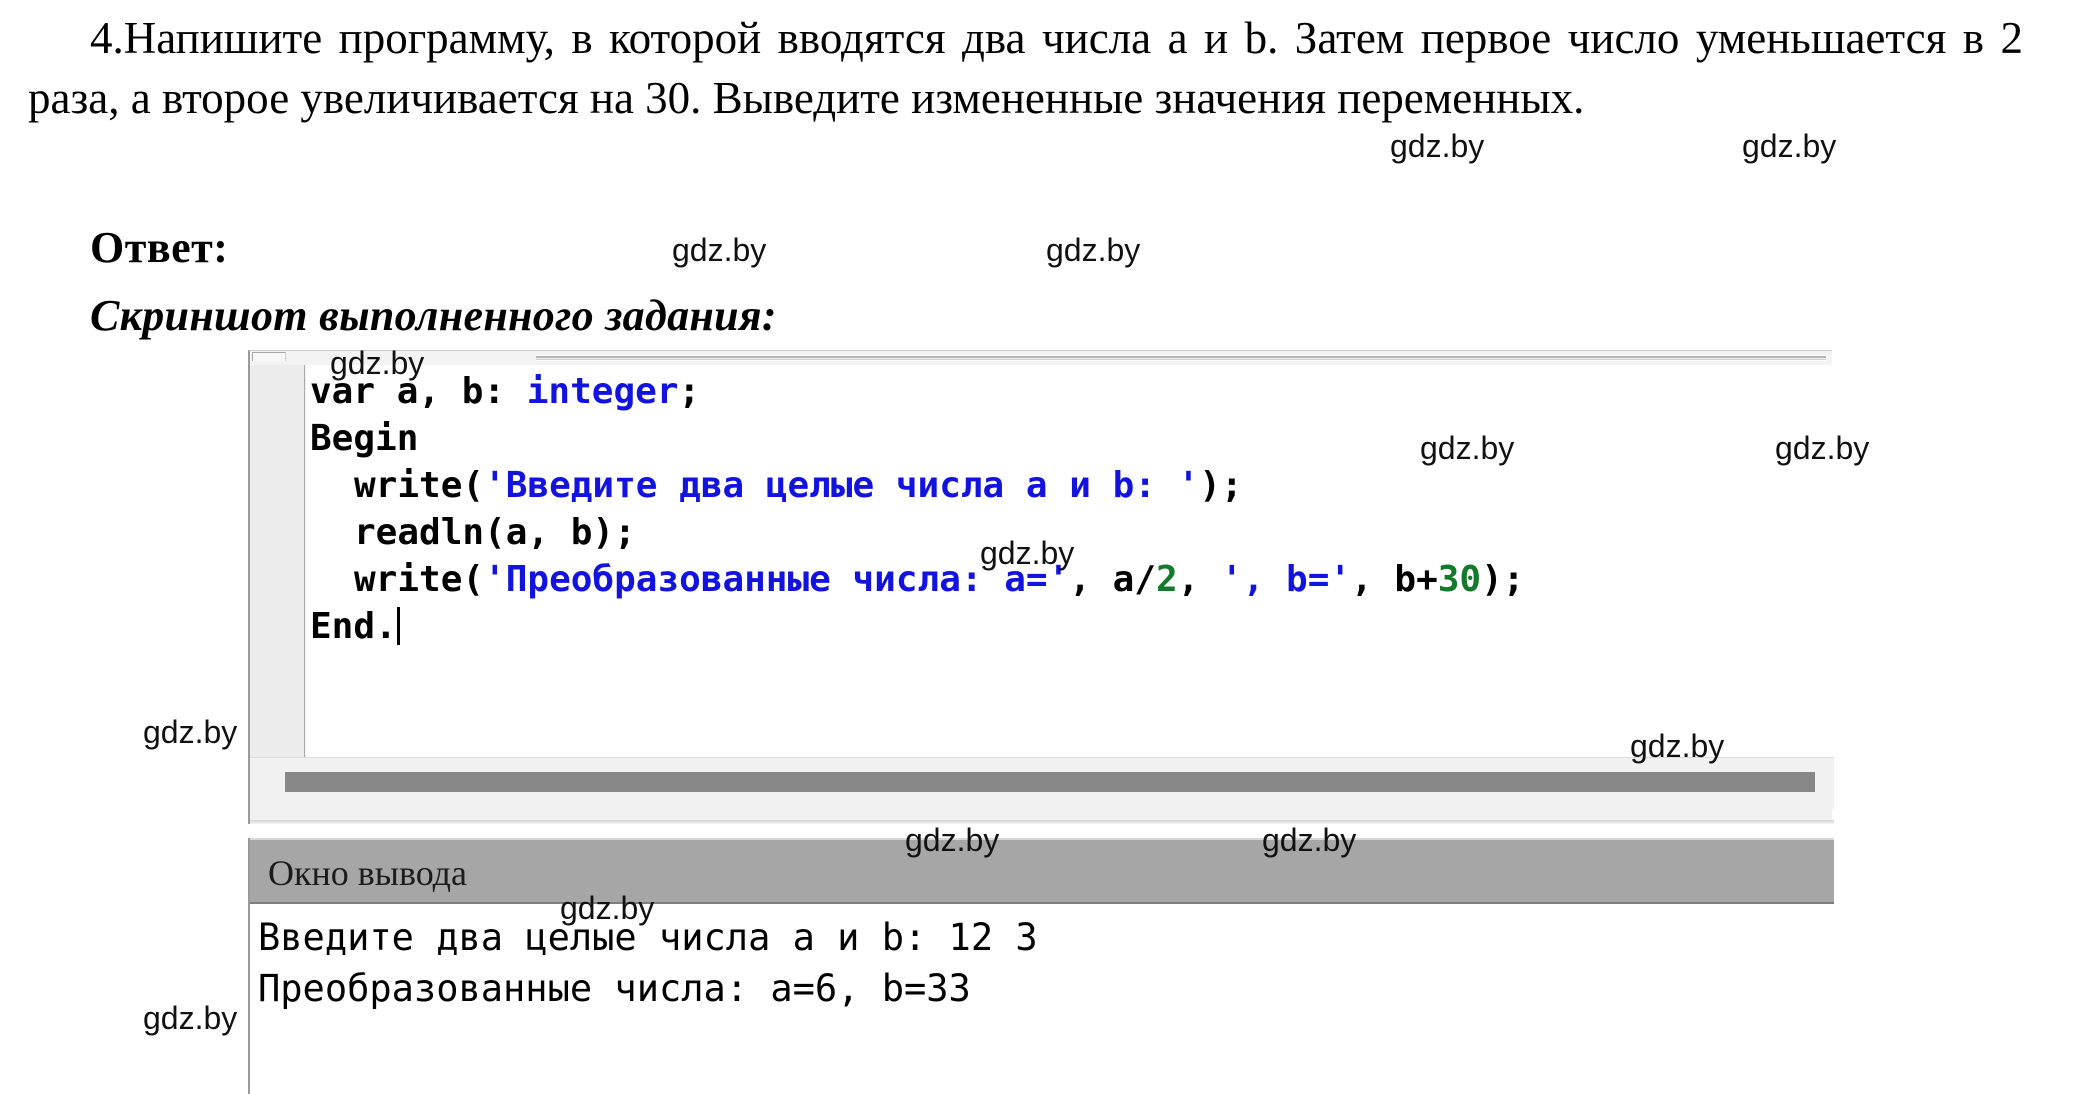 The height and width of the screenshot is (1094, 2081). Describe the element at coordinates (1286, 579) in the screenshot. I see `code-token-str: ', b='` at that location.